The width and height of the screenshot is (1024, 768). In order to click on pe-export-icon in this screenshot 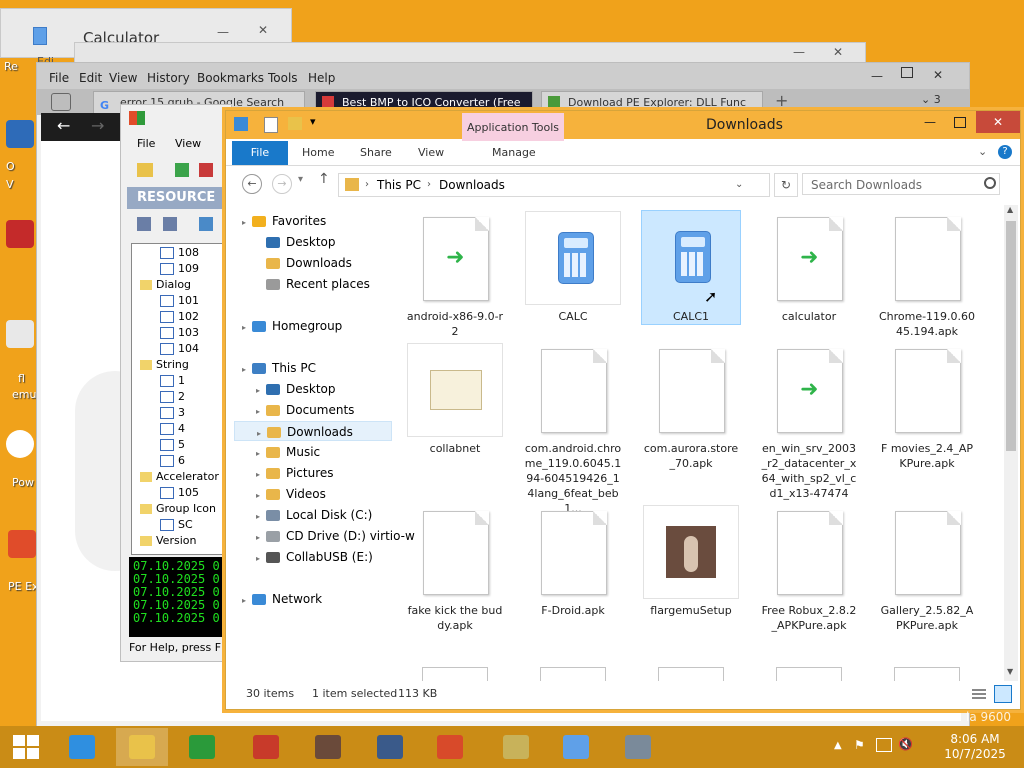, I will do `click(170, 224)`.